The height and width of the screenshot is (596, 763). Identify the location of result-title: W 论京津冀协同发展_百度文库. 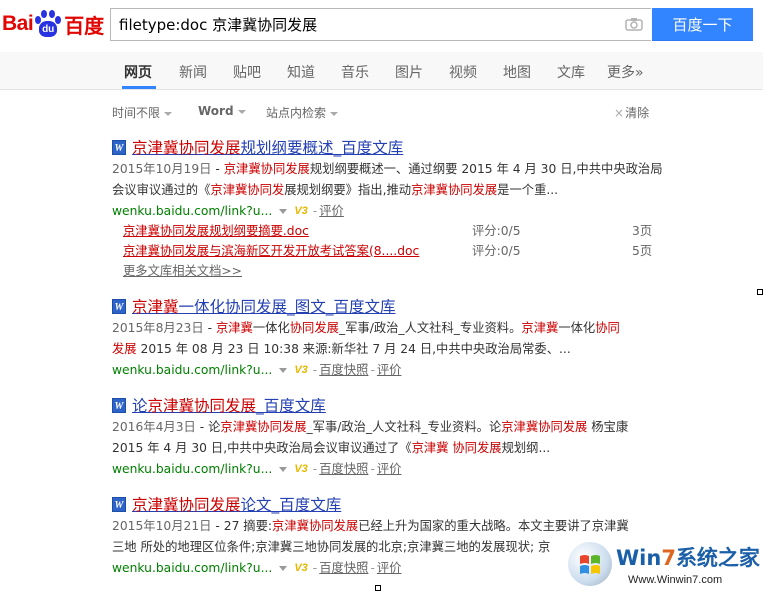
(392, 405).